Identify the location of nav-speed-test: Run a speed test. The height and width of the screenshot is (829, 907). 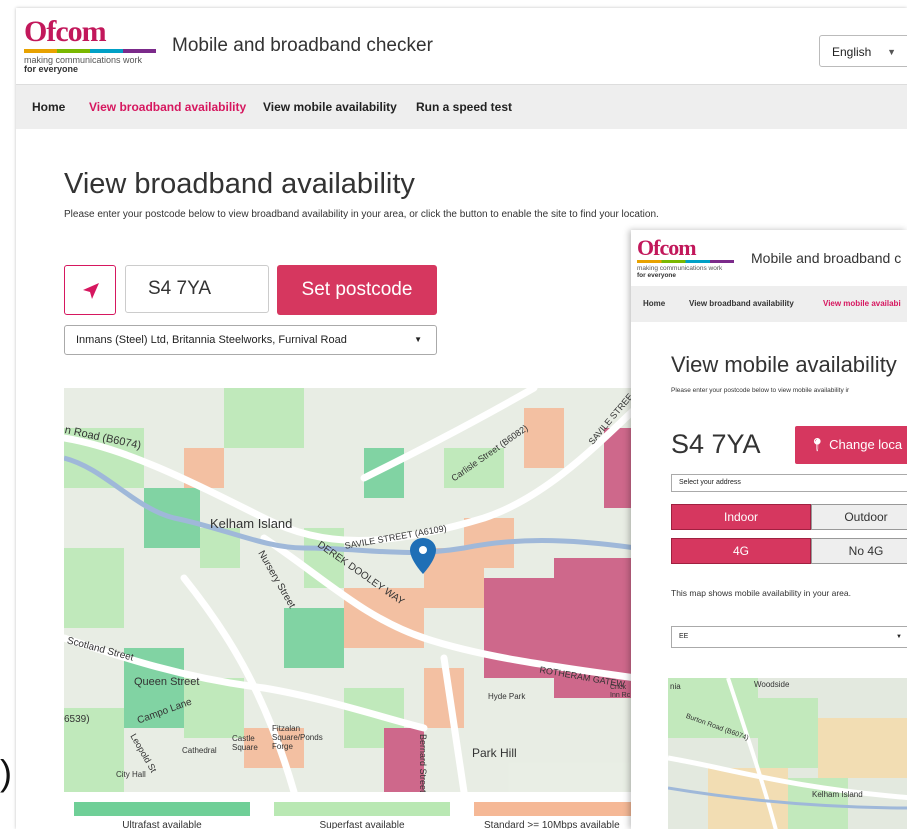
(464, 107).